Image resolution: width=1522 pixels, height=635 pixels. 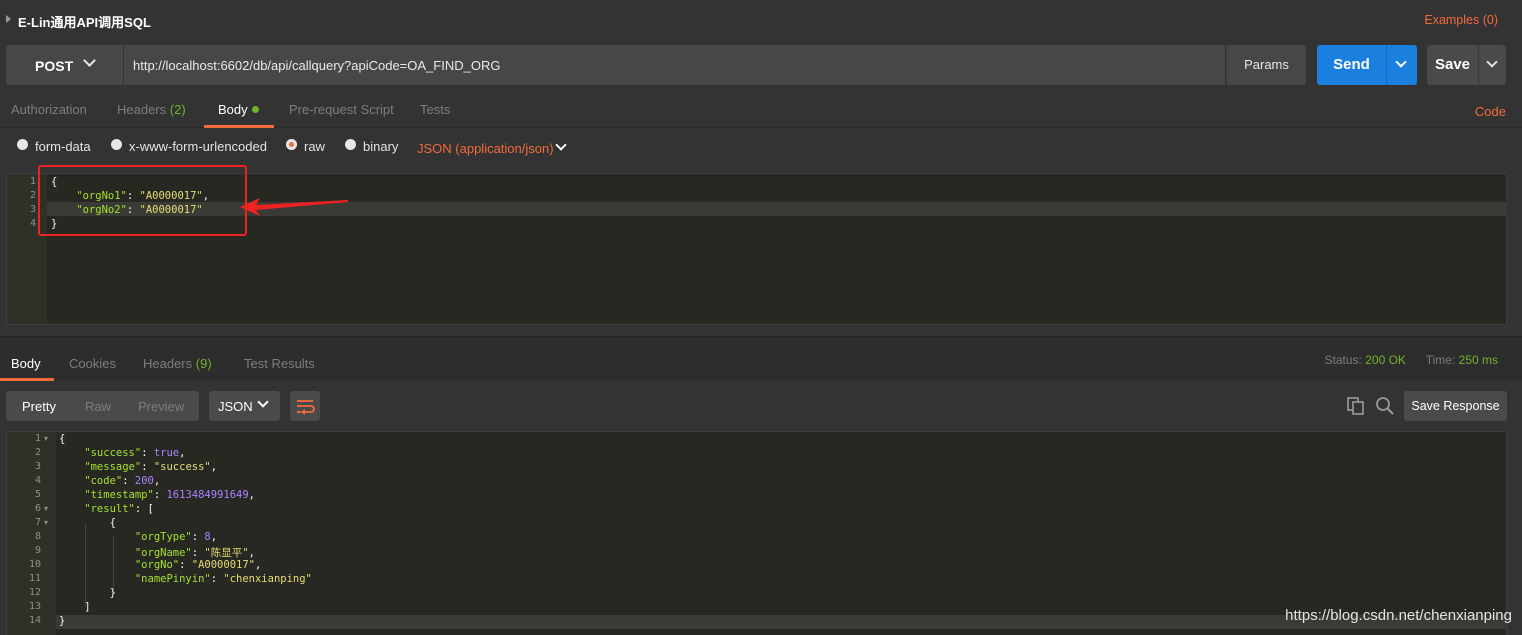 I want to click on line-number: 14, so click(x=34, y=620).